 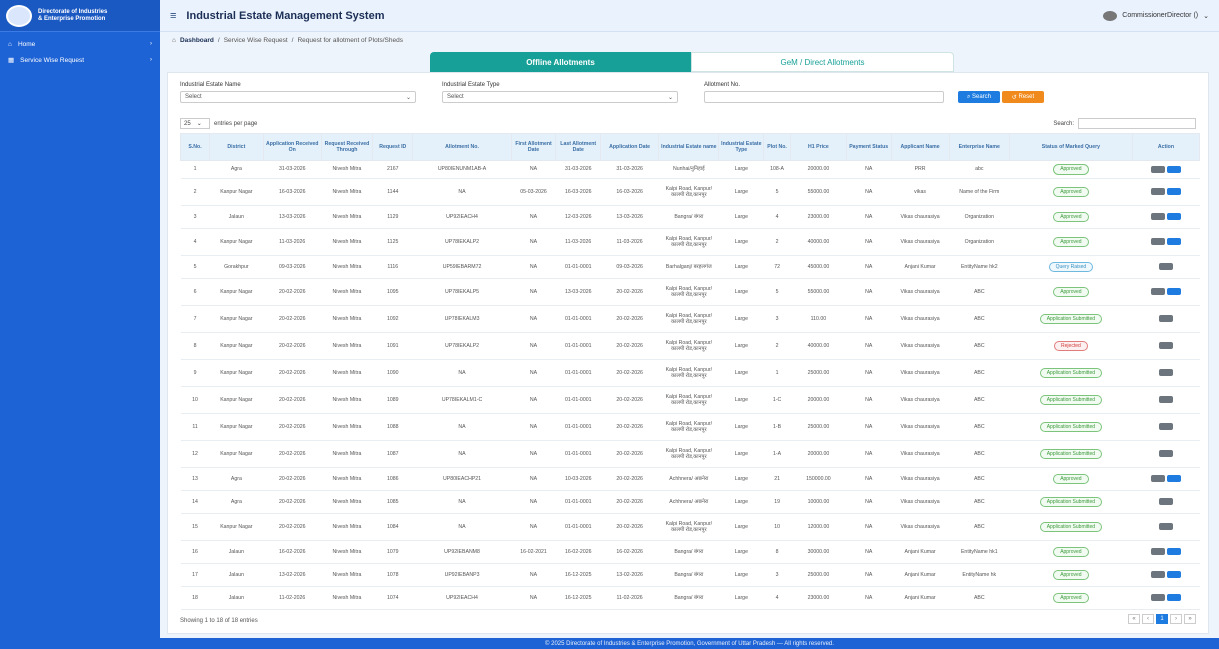 I want to click on home-icon: ⌂, so click(x=174, y=40).